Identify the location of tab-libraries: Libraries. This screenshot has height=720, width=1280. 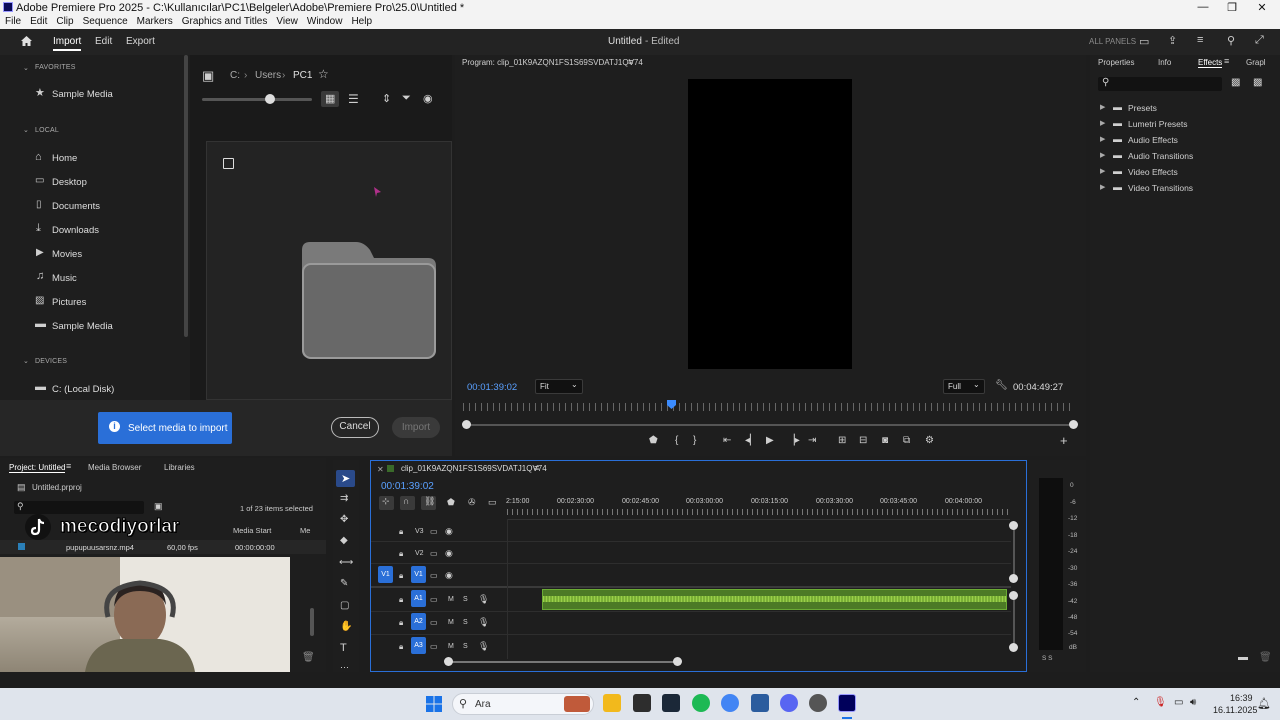
(179, 467).